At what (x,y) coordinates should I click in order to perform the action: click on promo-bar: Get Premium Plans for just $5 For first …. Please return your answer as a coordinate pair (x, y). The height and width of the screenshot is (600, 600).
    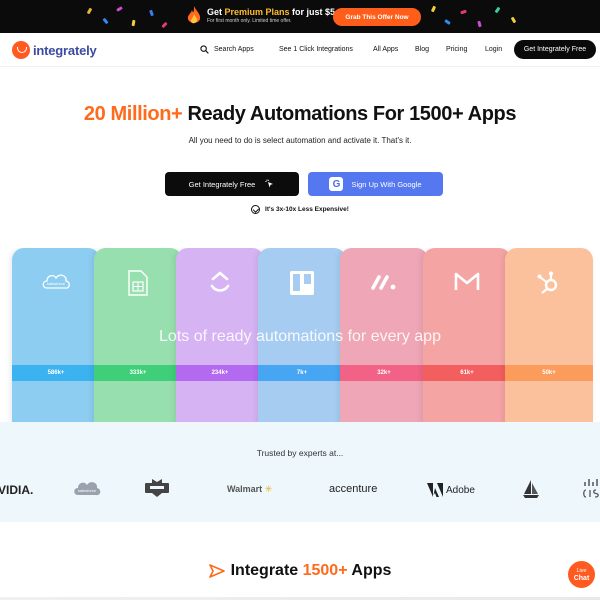
    Looking at the image, I should click on (300, 16).